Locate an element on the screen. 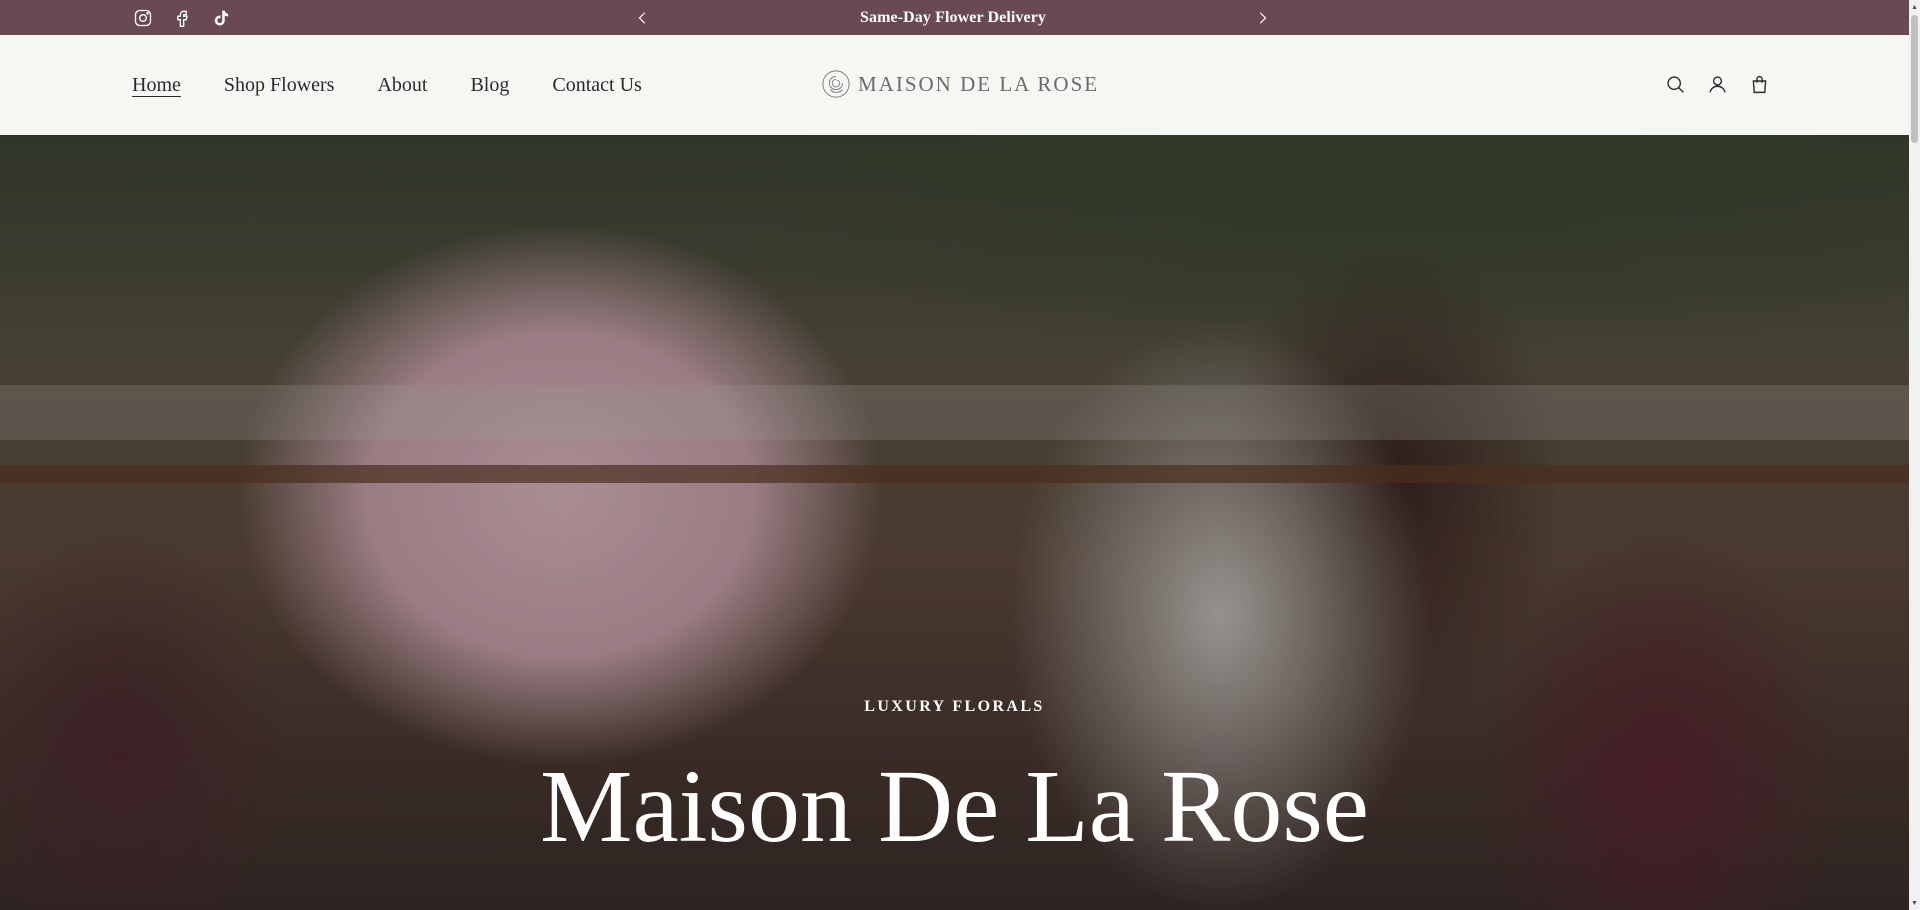 Image resolution: width=1920 pixels, height=910 pixels. cart-icon is located at coordinates (1759, 84).